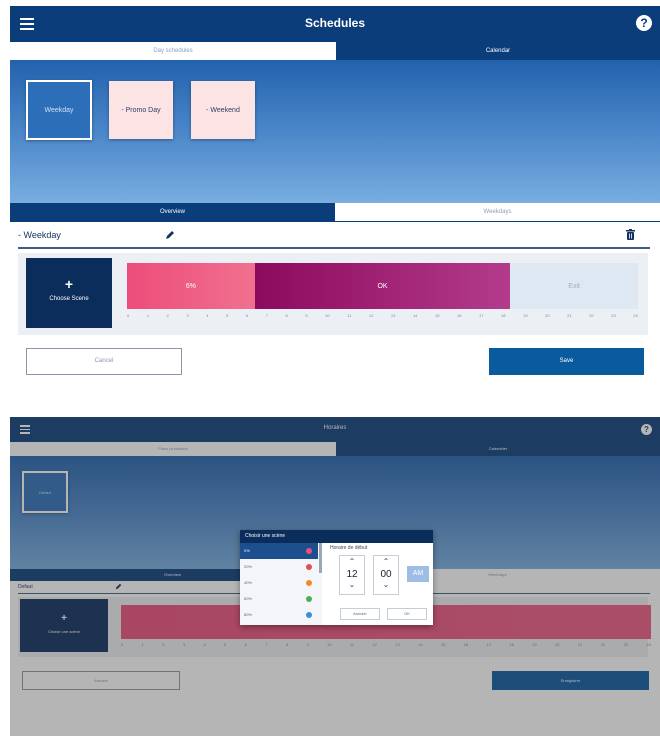 This screenshot has height=736, width=660. I want to click on day-card-label: Weekday, so click(59, 110).